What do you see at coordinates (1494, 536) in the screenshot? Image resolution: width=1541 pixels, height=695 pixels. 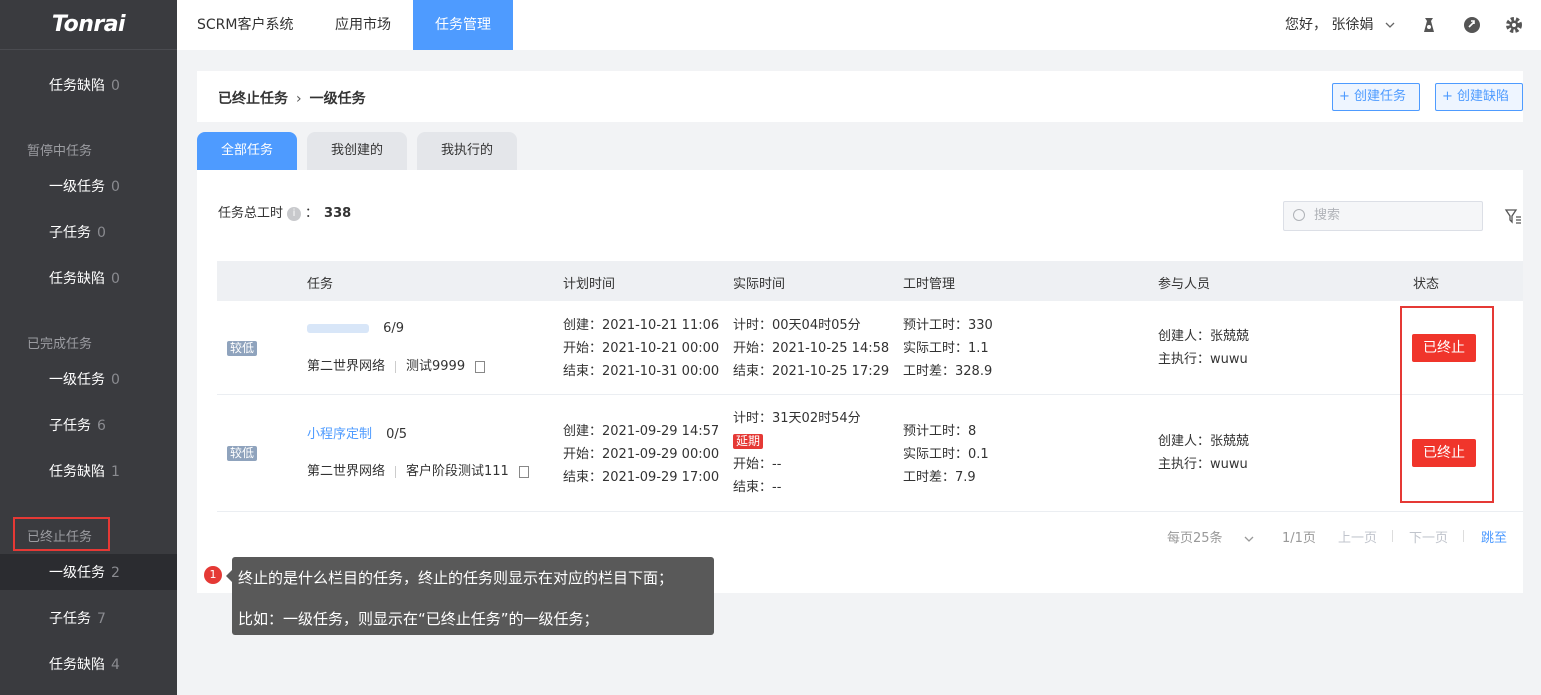 I see `jump-to-page-button: 跳至` at bounding box center [1494, 536].